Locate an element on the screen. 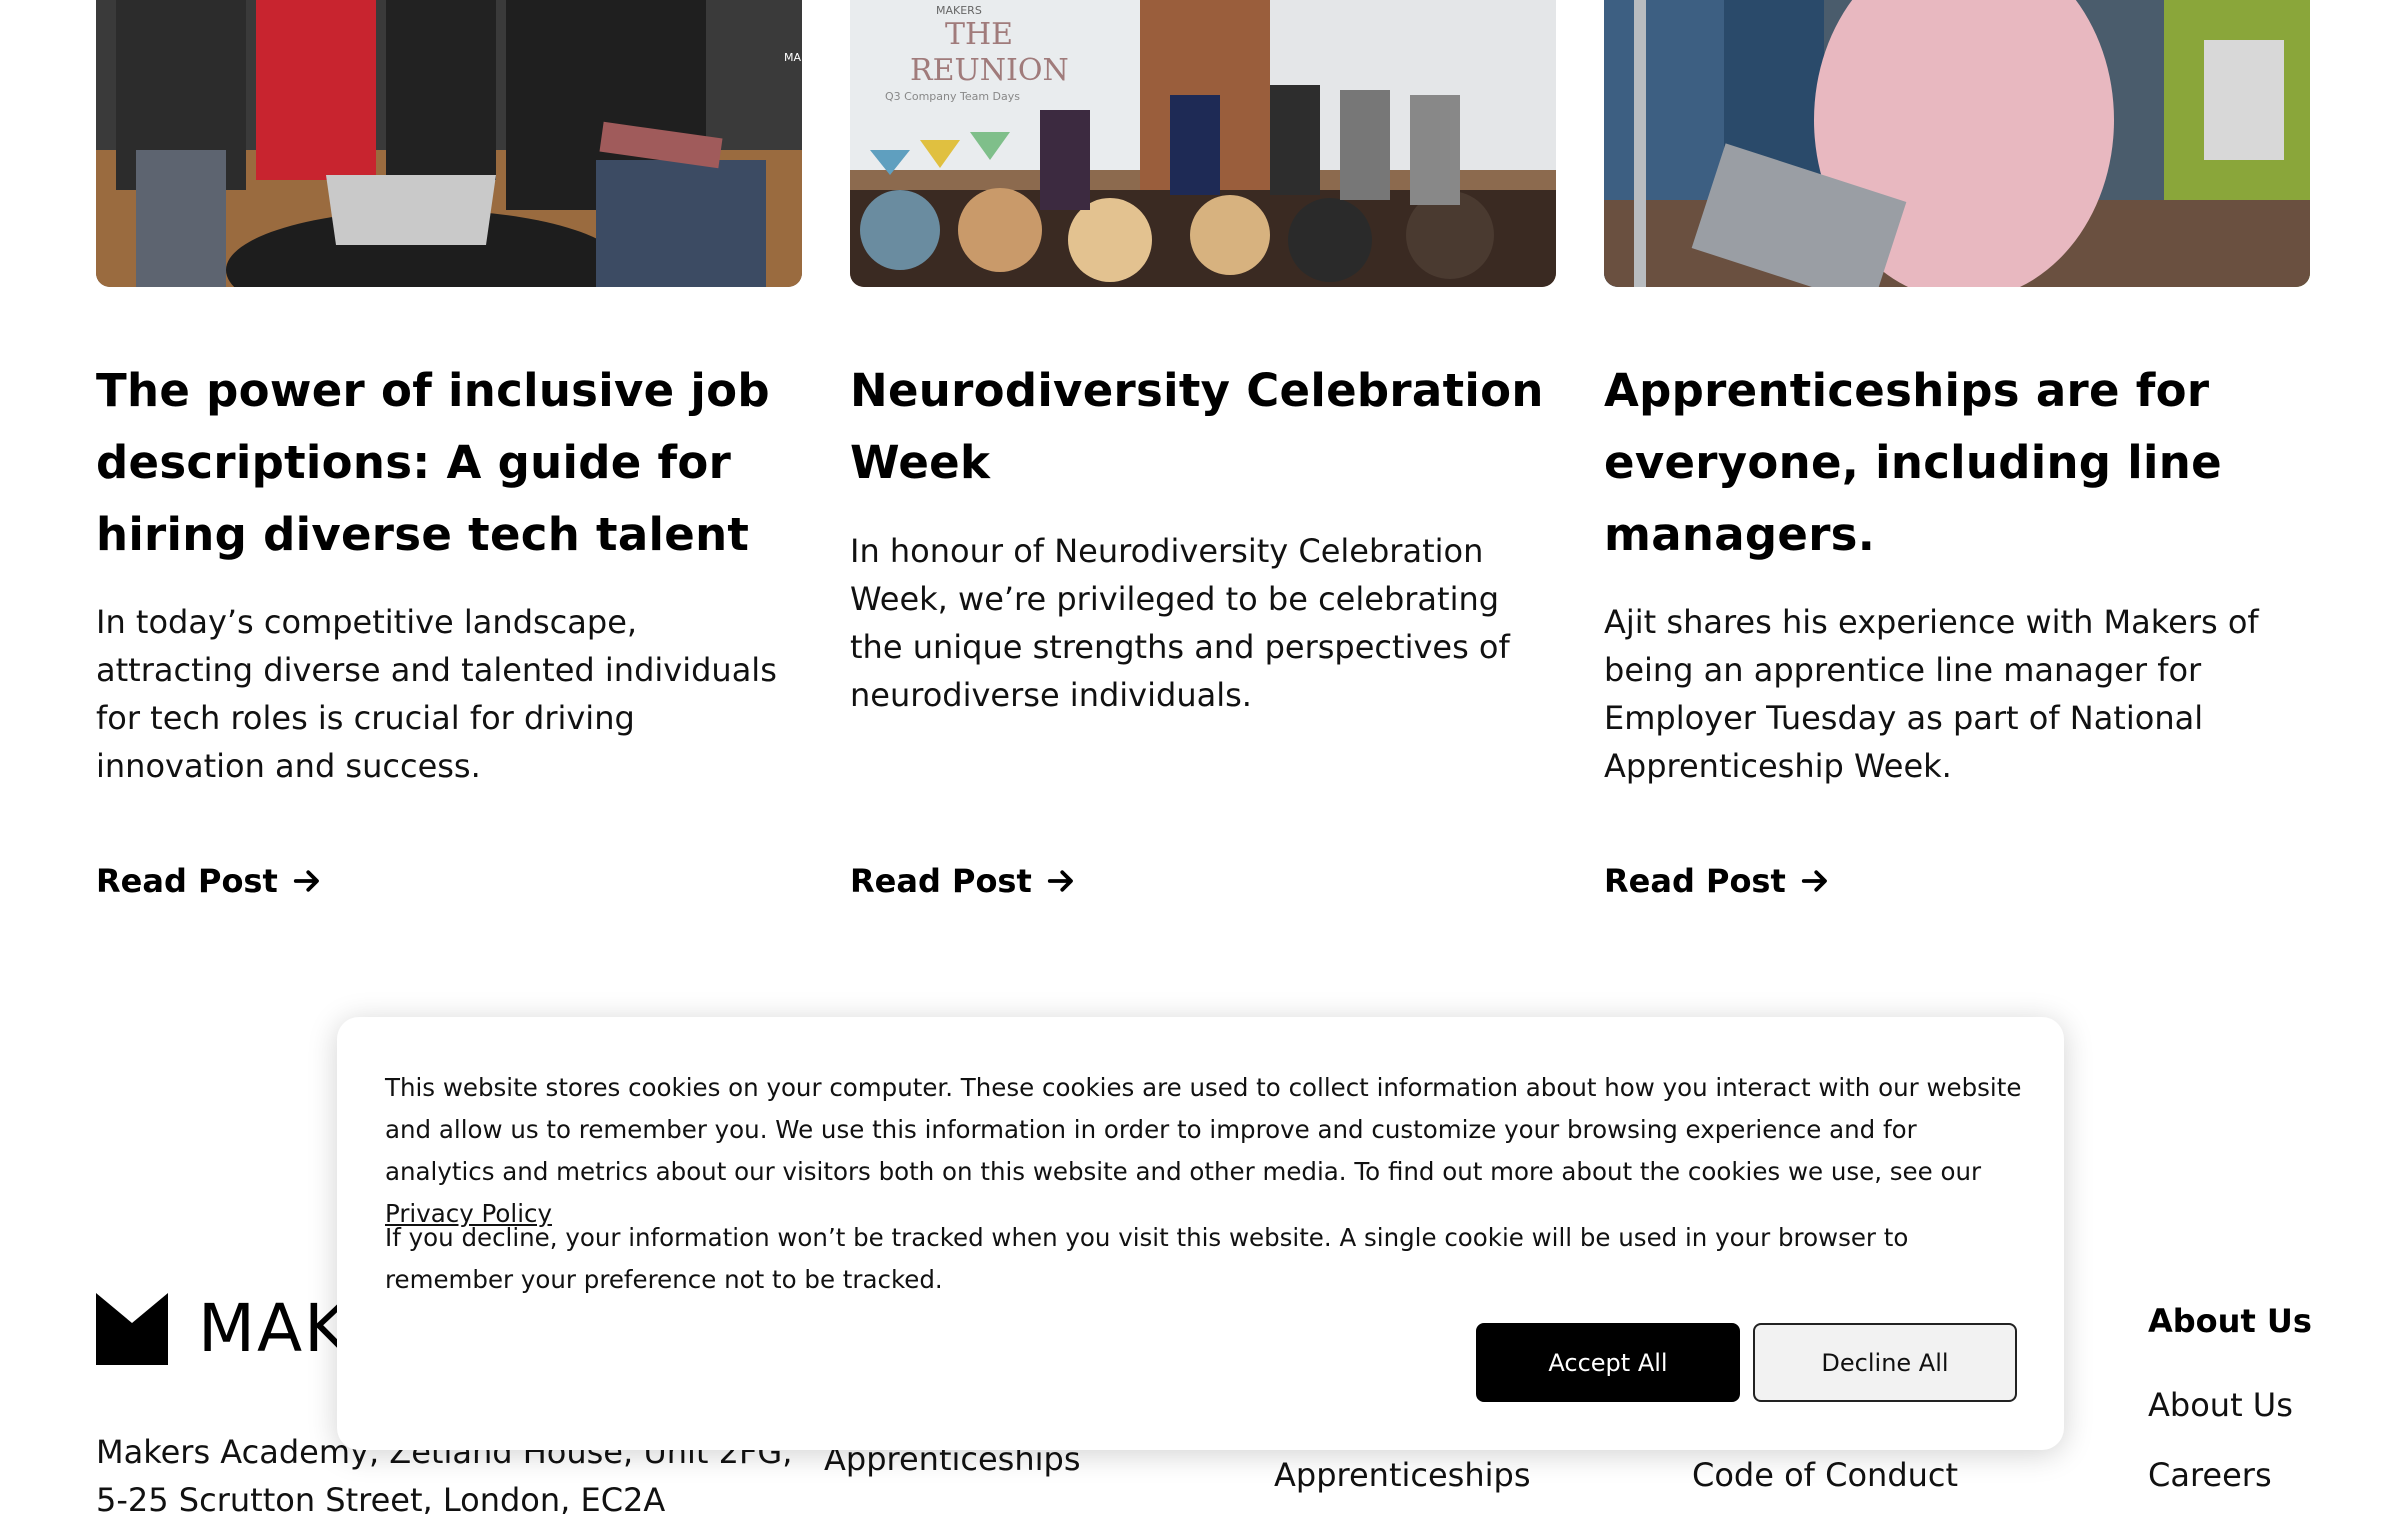 This screenshot has height=1514, width=2400. post-image-screen-title: THE is located at coordinates (979, 34).